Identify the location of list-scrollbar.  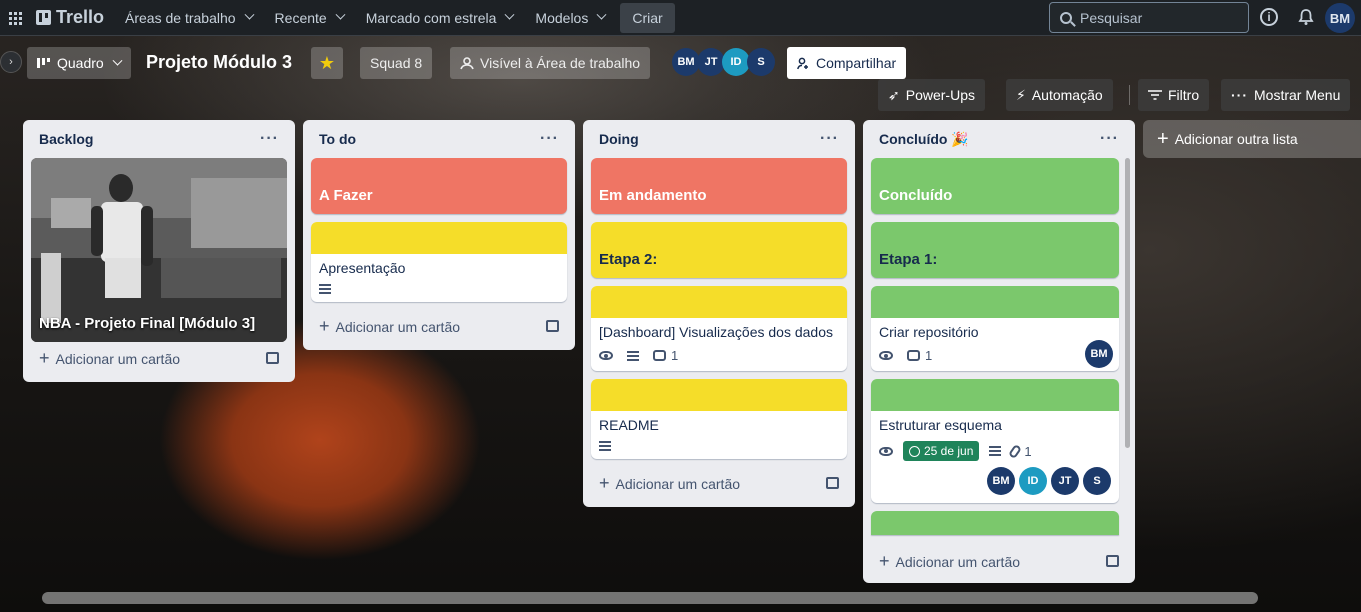
(1127, 303).